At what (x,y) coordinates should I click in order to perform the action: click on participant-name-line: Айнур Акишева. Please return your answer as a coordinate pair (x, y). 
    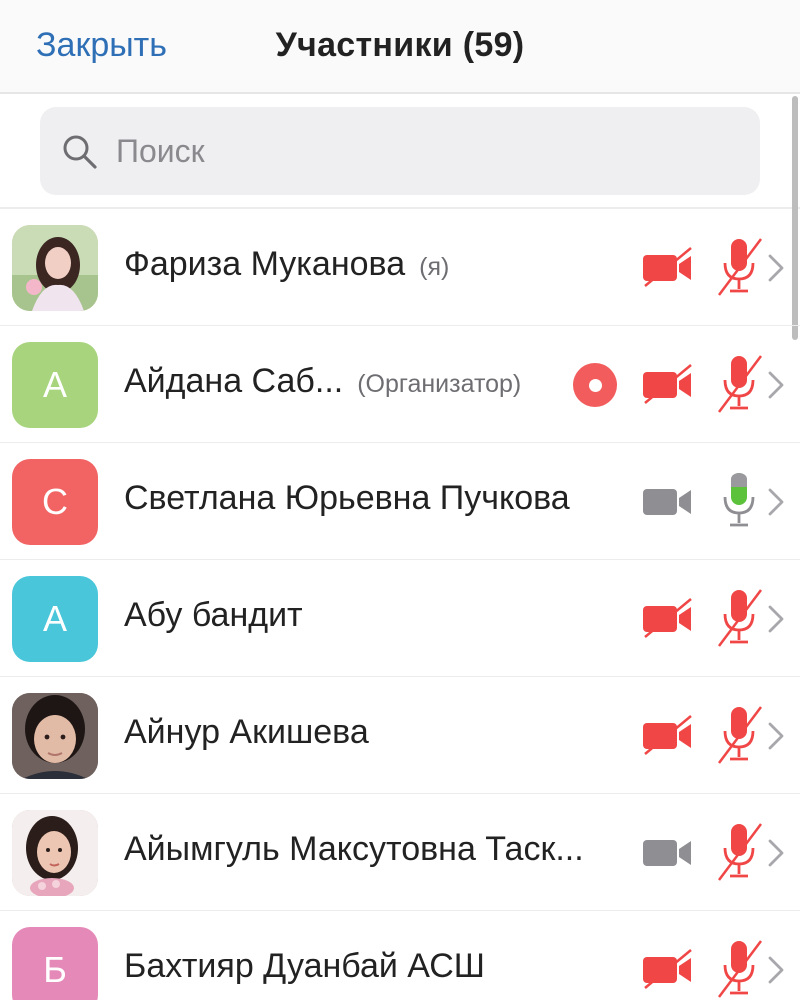
    Looking at the image, I should click on (246, 732).